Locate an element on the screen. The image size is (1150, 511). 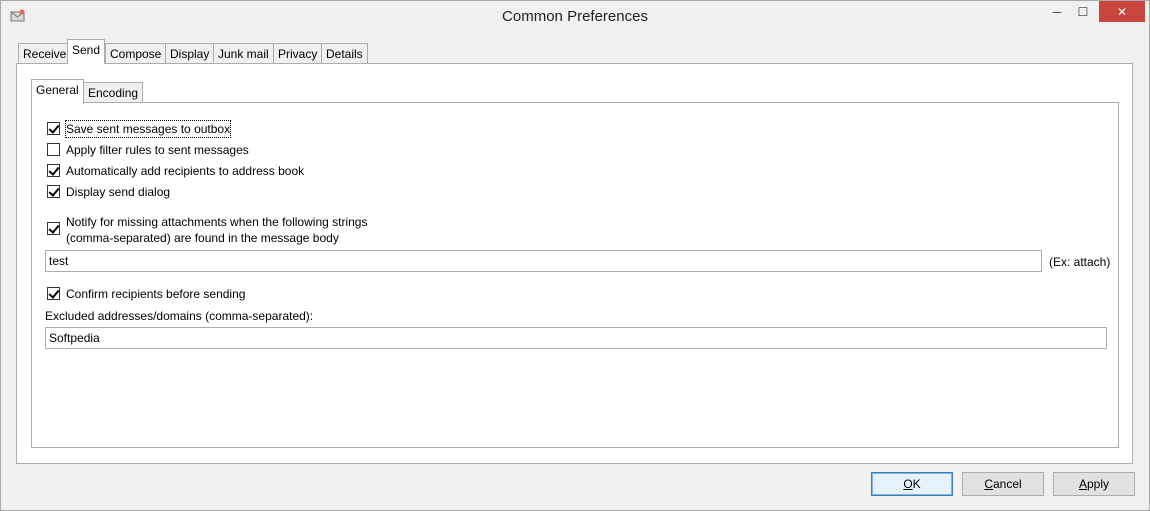
tab-send: Send is located at coordinates (86, 51).